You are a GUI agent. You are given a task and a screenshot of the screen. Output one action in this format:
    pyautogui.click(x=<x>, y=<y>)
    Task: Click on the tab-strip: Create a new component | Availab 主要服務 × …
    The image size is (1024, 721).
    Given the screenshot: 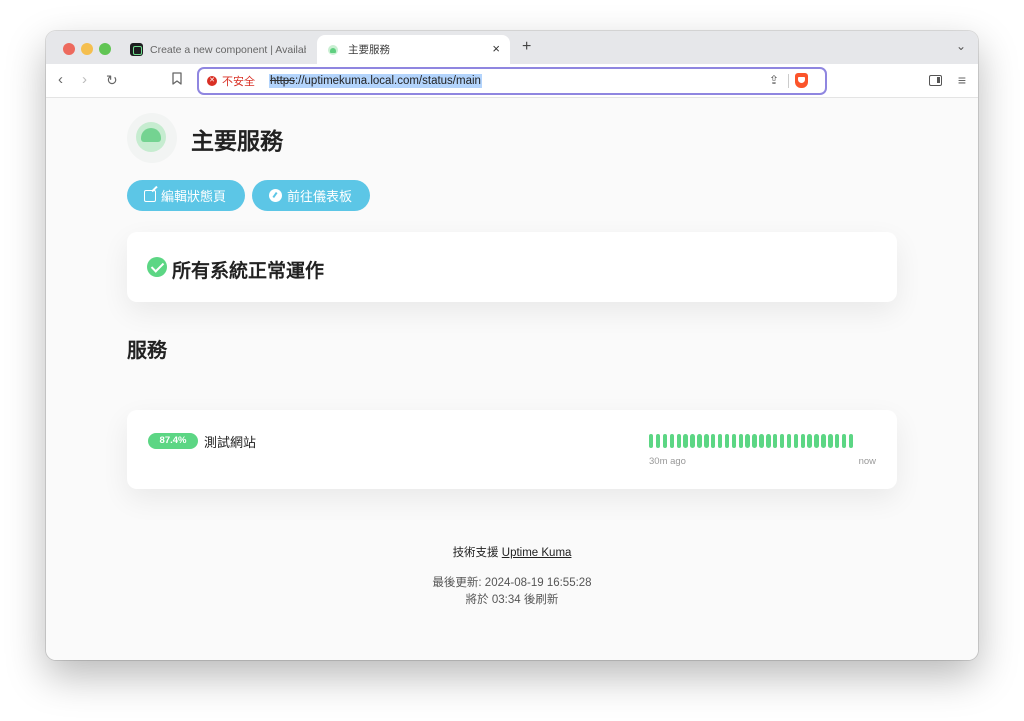 What is the action you would take?
    pyautogui.click(x=512, y=47)
    